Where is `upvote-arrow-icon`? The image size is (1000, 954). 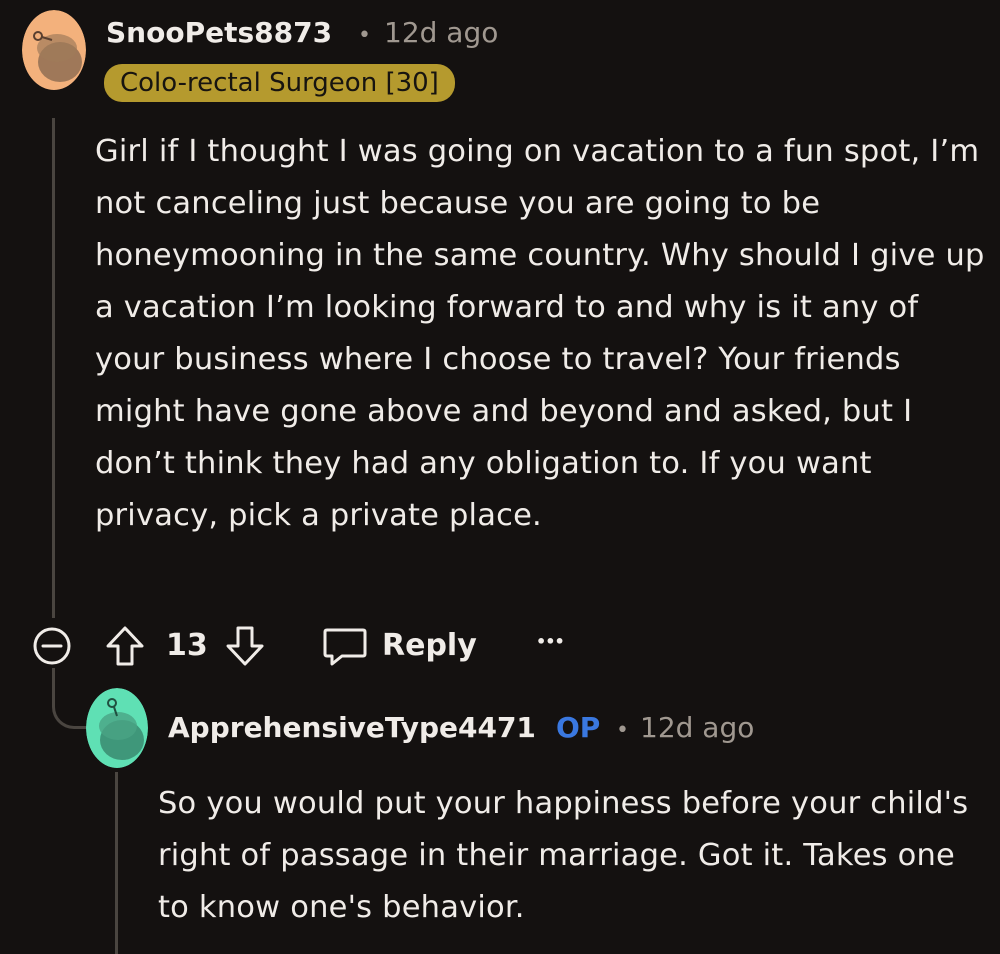 upvote-arrow-icon is located at coordinates (125, 646).